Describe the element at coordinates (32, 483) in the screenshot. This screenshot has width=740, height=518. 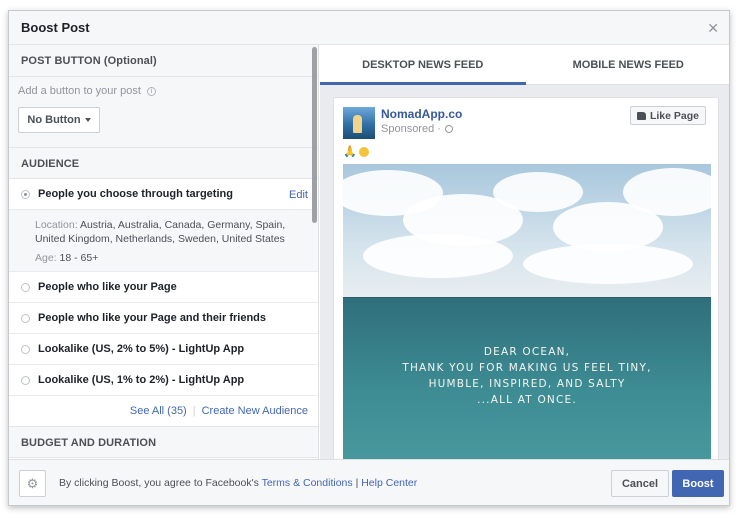
I see `gear-icon: ⚙` at that location.